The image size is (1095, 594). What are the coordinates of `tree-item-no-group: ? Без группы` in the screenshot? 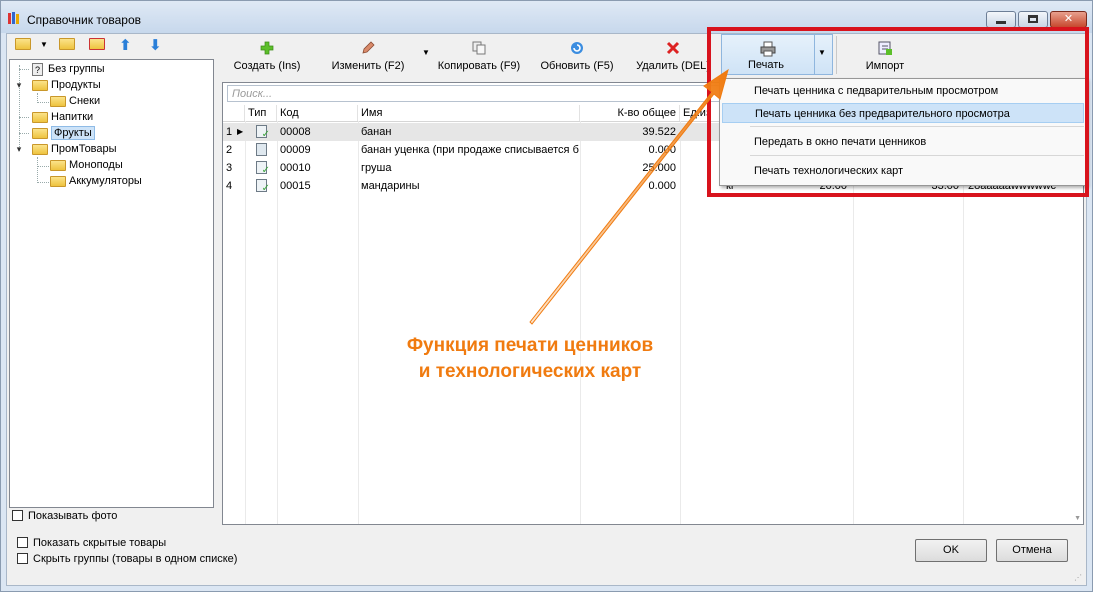 It's located at (68, 69).